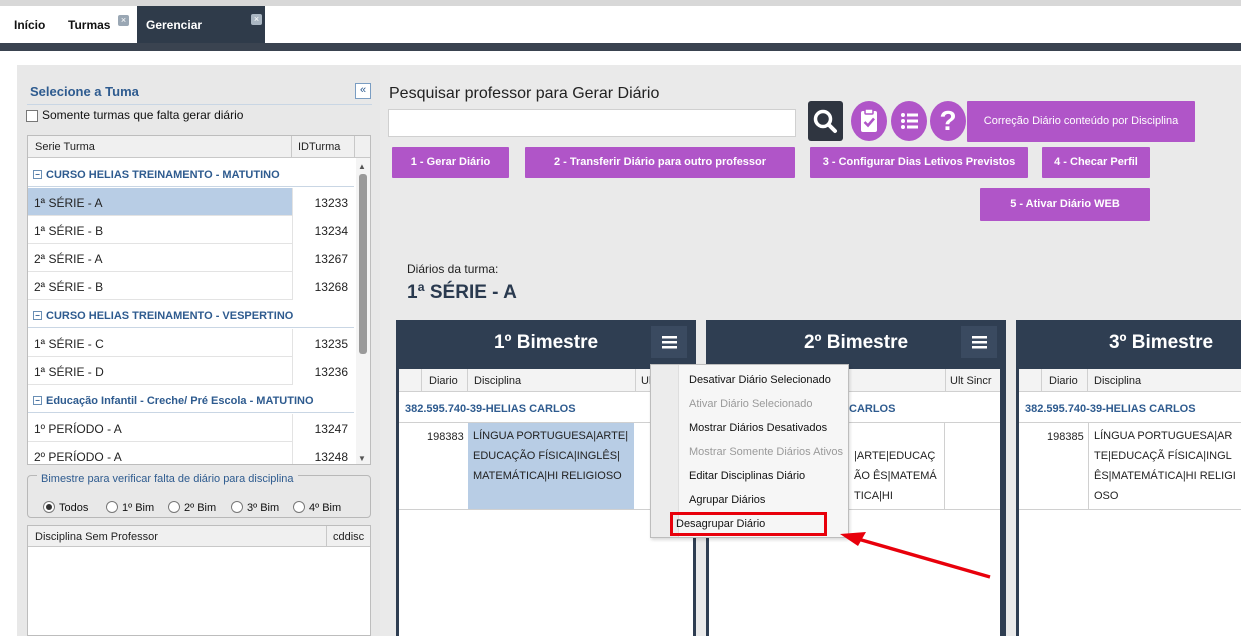  I want to click on arrow-line, so click(924, 558).